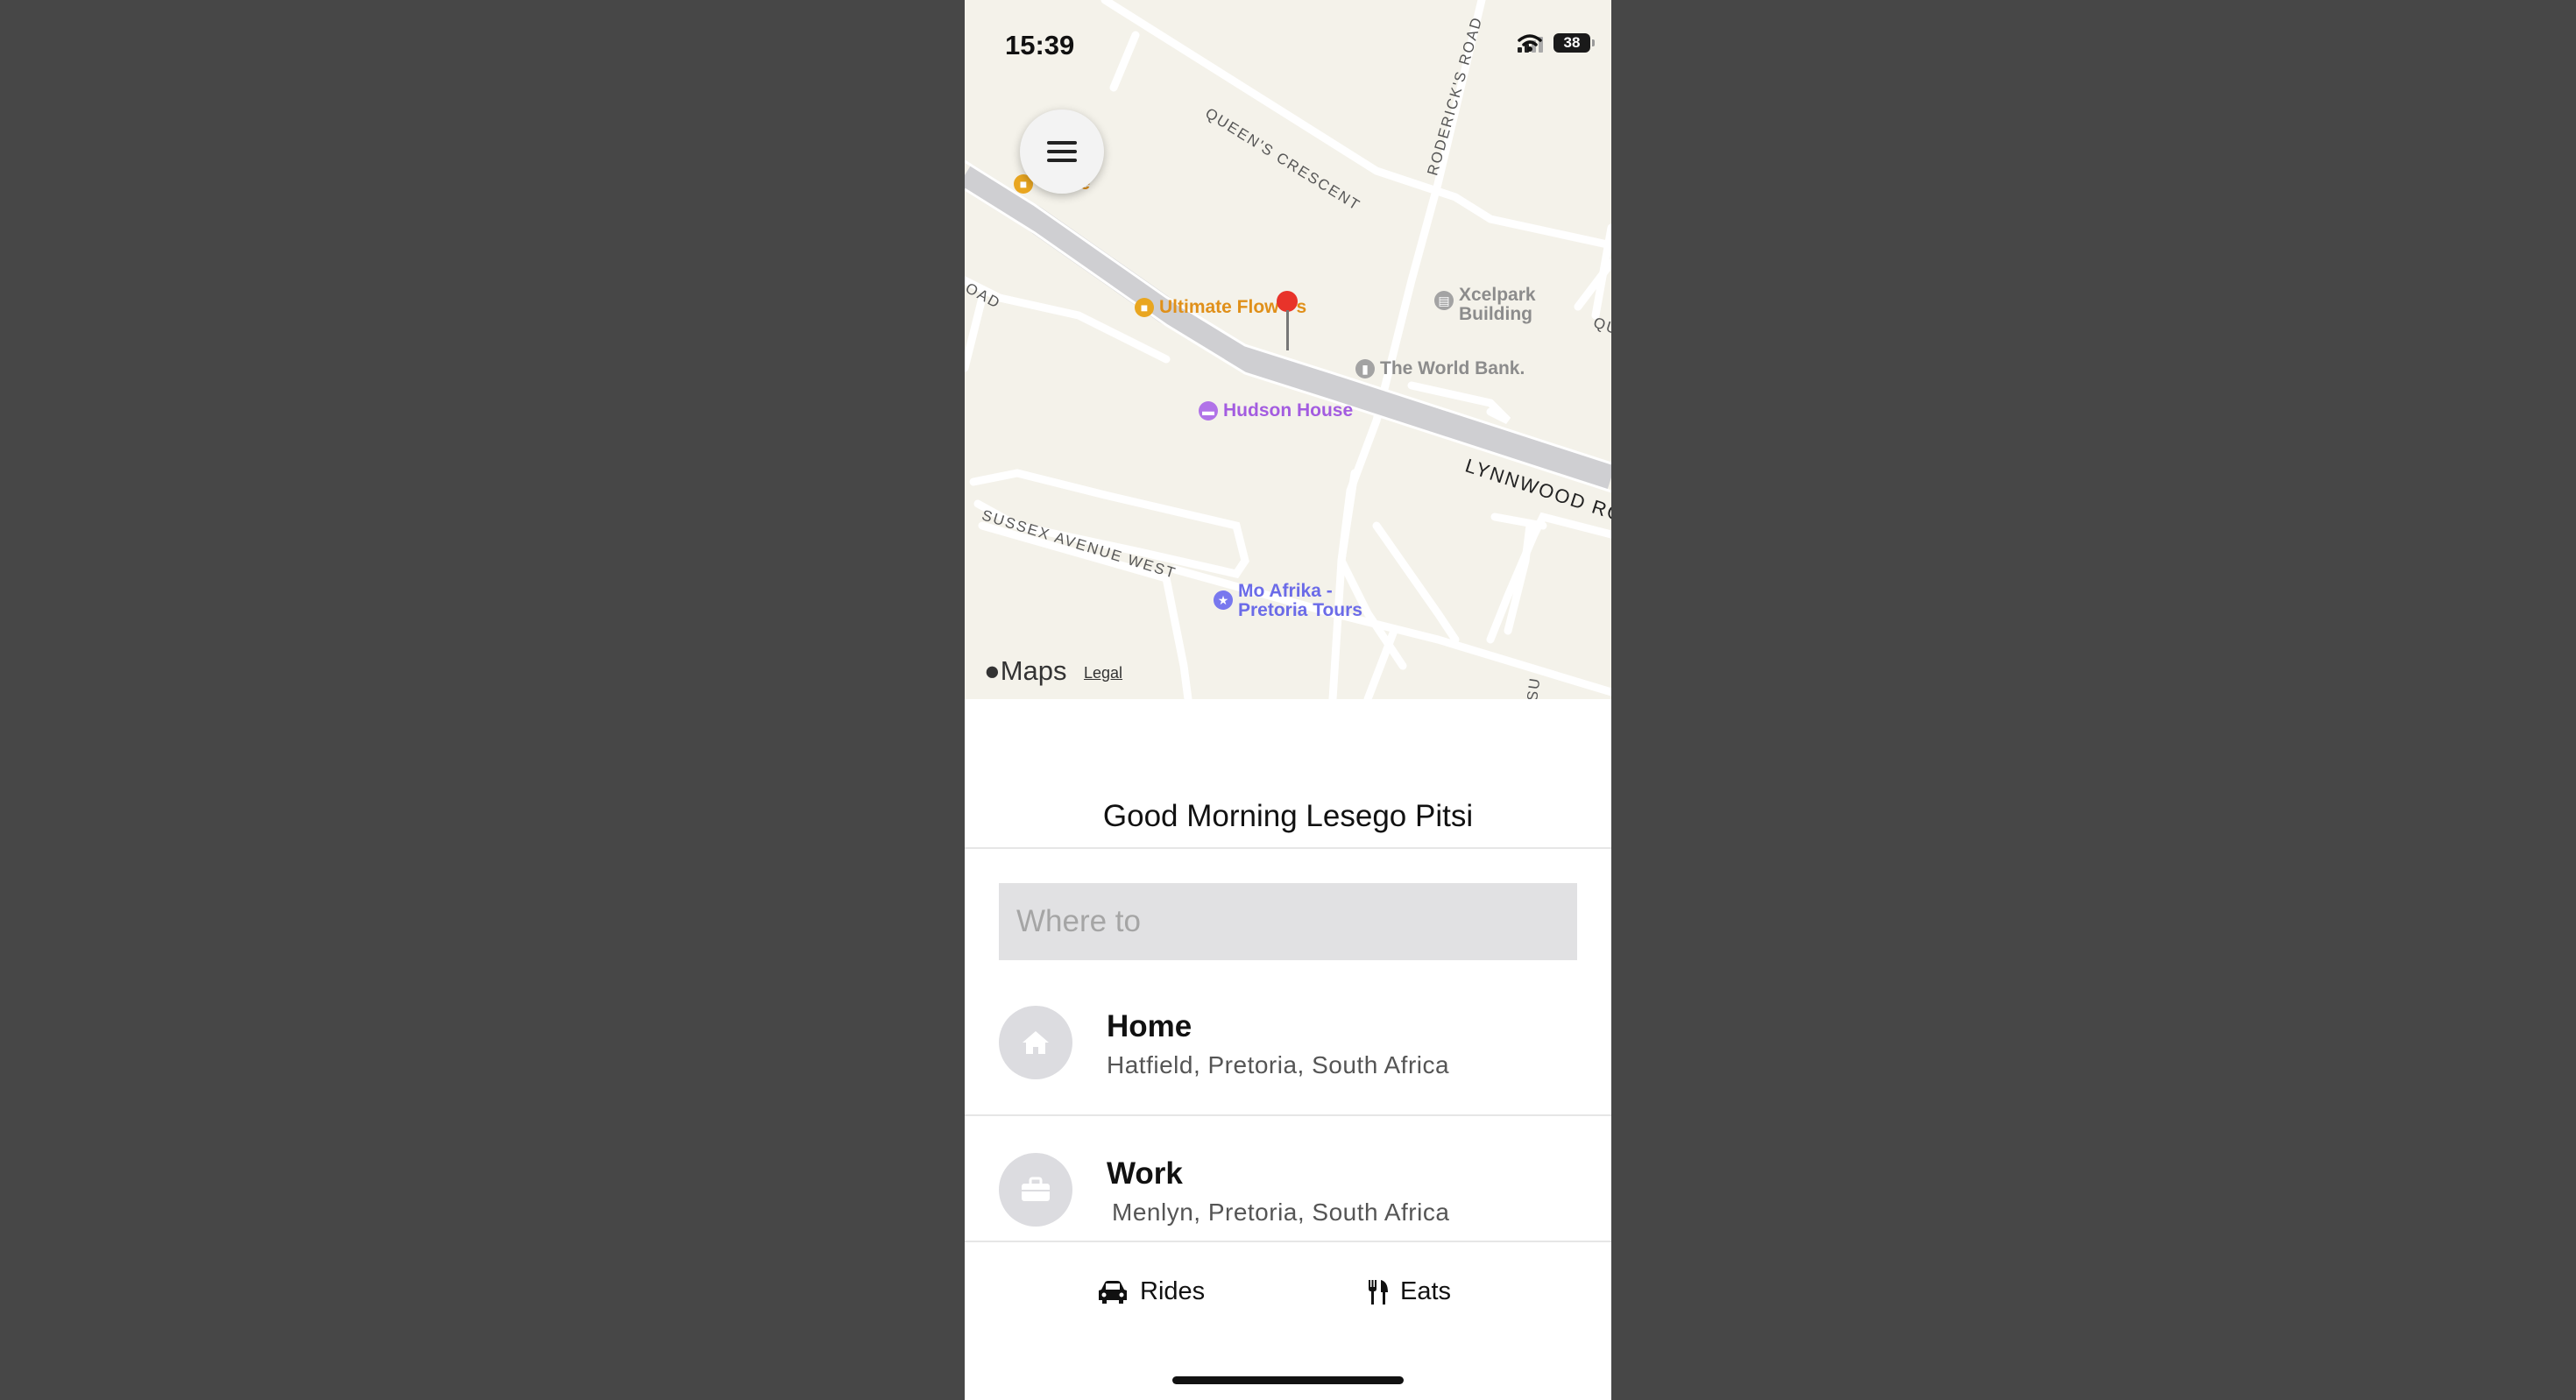  What do you see at coordinates (1208, 411) in the screenshot?
I see `bed-icon: ▬` at bounding box center [1208, 411].